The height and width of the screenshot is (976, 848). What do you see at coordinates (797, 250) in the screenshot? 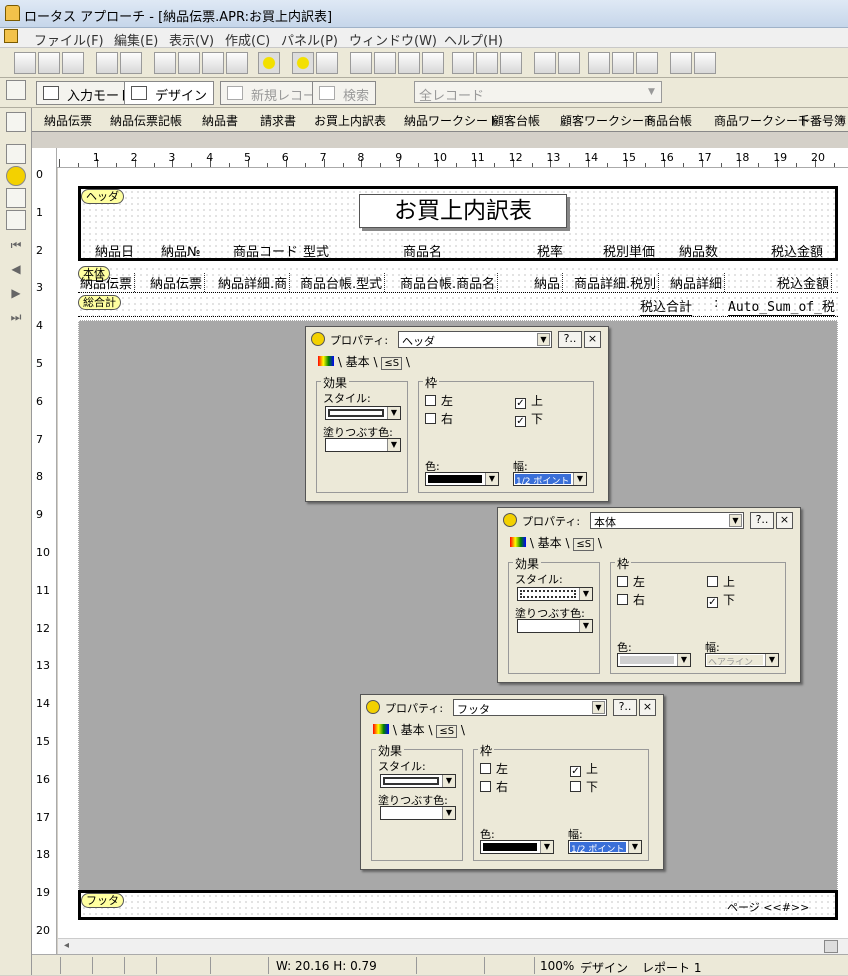
I see `col-header-total: 税込金額` at bounding box center [797, 250].